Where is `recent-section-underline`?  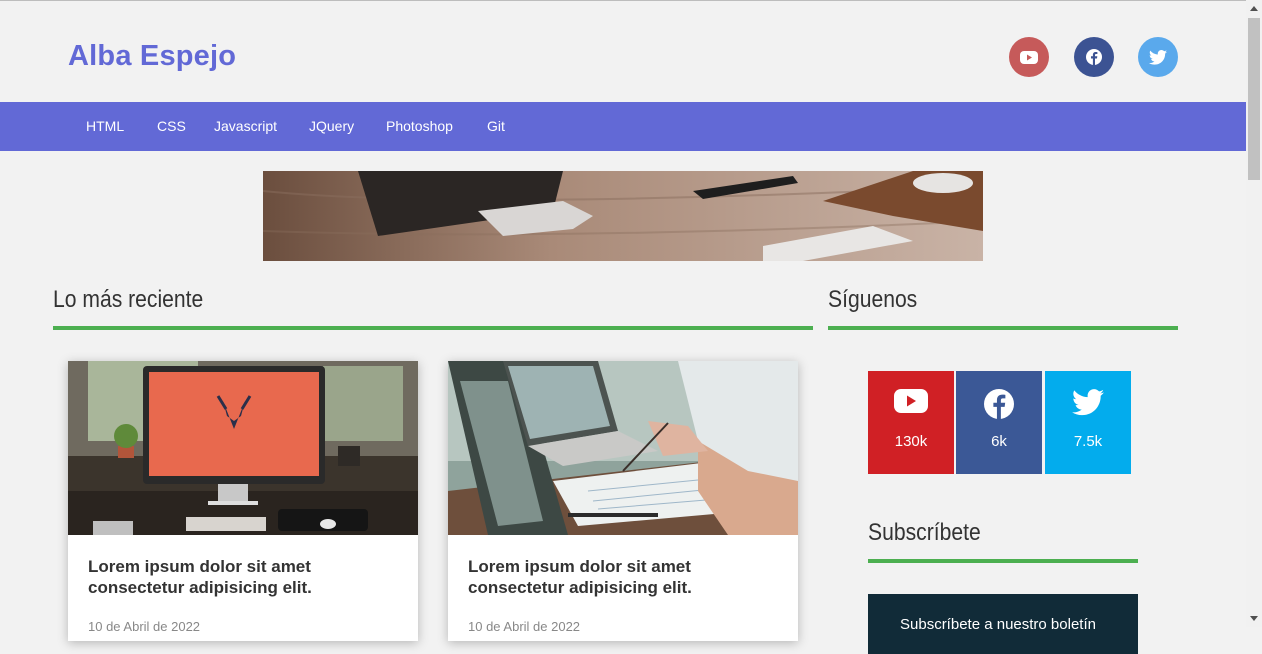 recent-section-underline is located at coordinates (433, 328).